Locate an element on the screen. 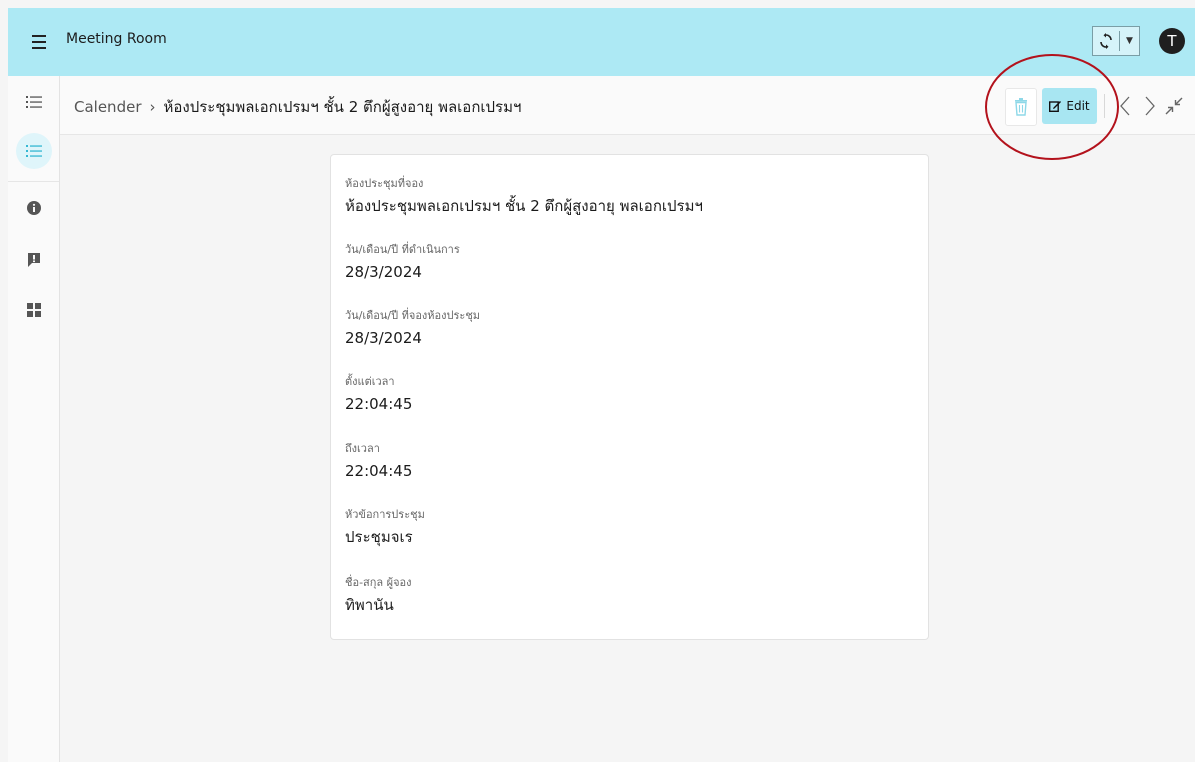 Image resolution: width=1195 pixels, height=762 pixels. field-meeting-topic: หัวข้อการประชุม ประชุมจเร is located at coordinates (385, 527).